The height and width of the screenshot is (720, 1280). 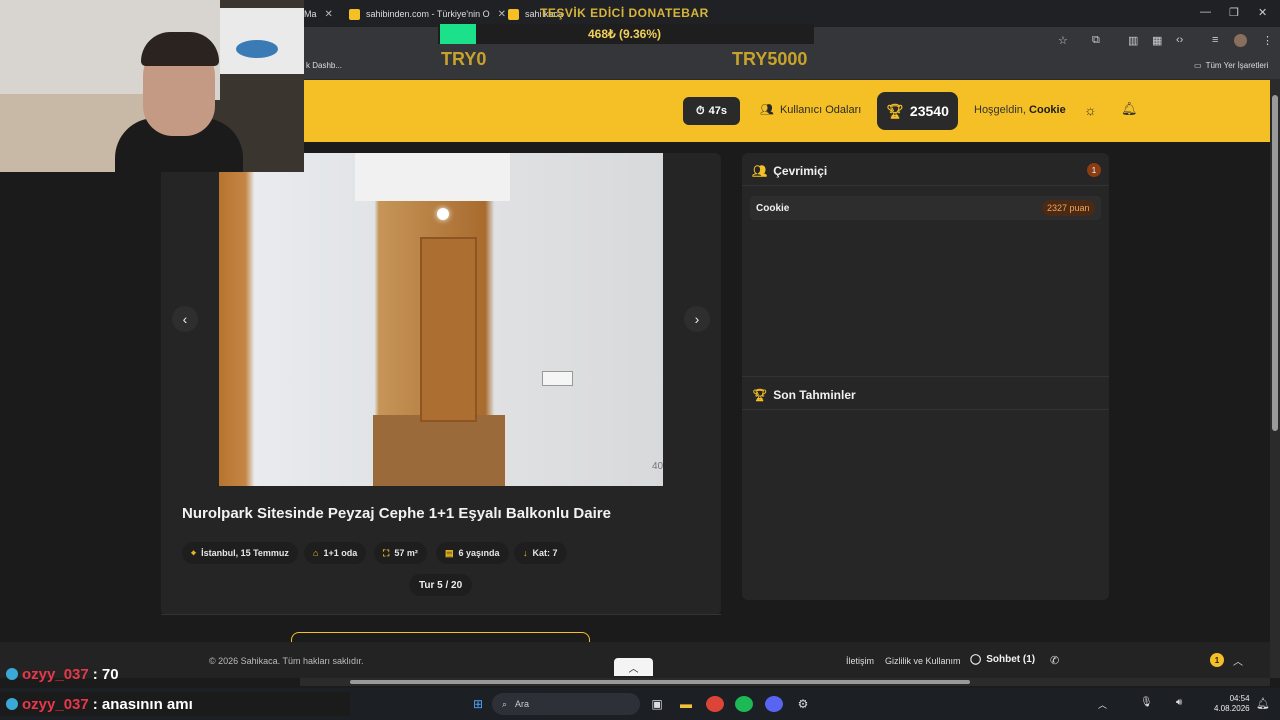 I want to click on taskbar-search-placeholder: Ara, so click(x=522, y=704).